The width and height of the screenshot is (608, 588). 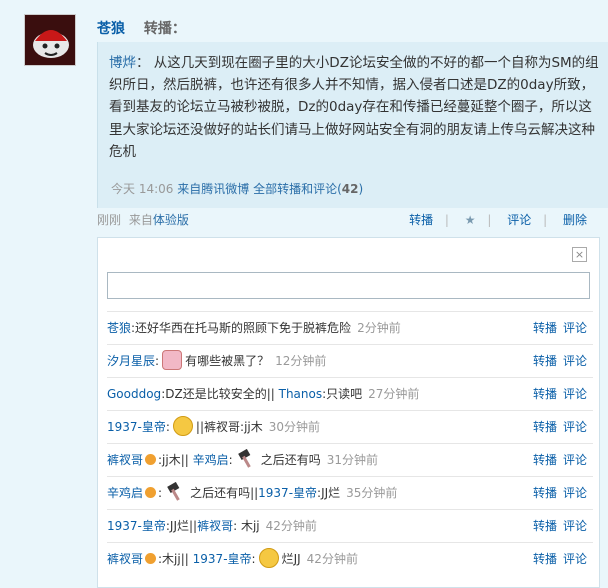 I want to click on comment-row: 汐月星辰: 有哪些被黑了？ 12分钟前 转播 评论, so click(x=350, y=360).